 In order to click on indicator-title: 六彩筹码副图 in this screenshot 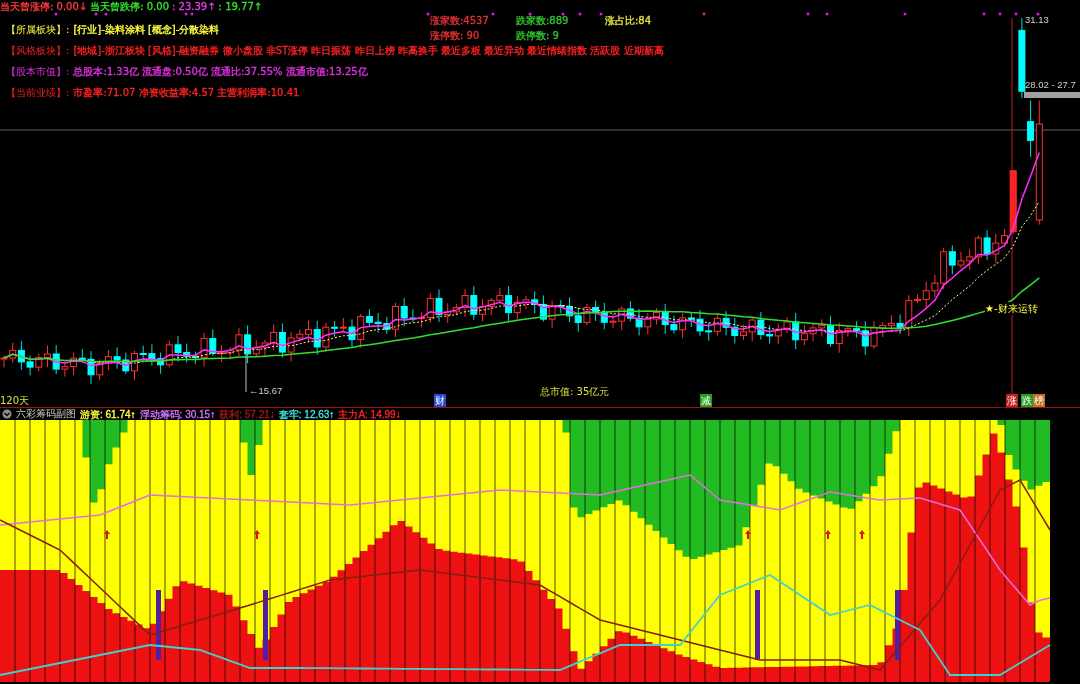, I will do `click(46, 414)`.